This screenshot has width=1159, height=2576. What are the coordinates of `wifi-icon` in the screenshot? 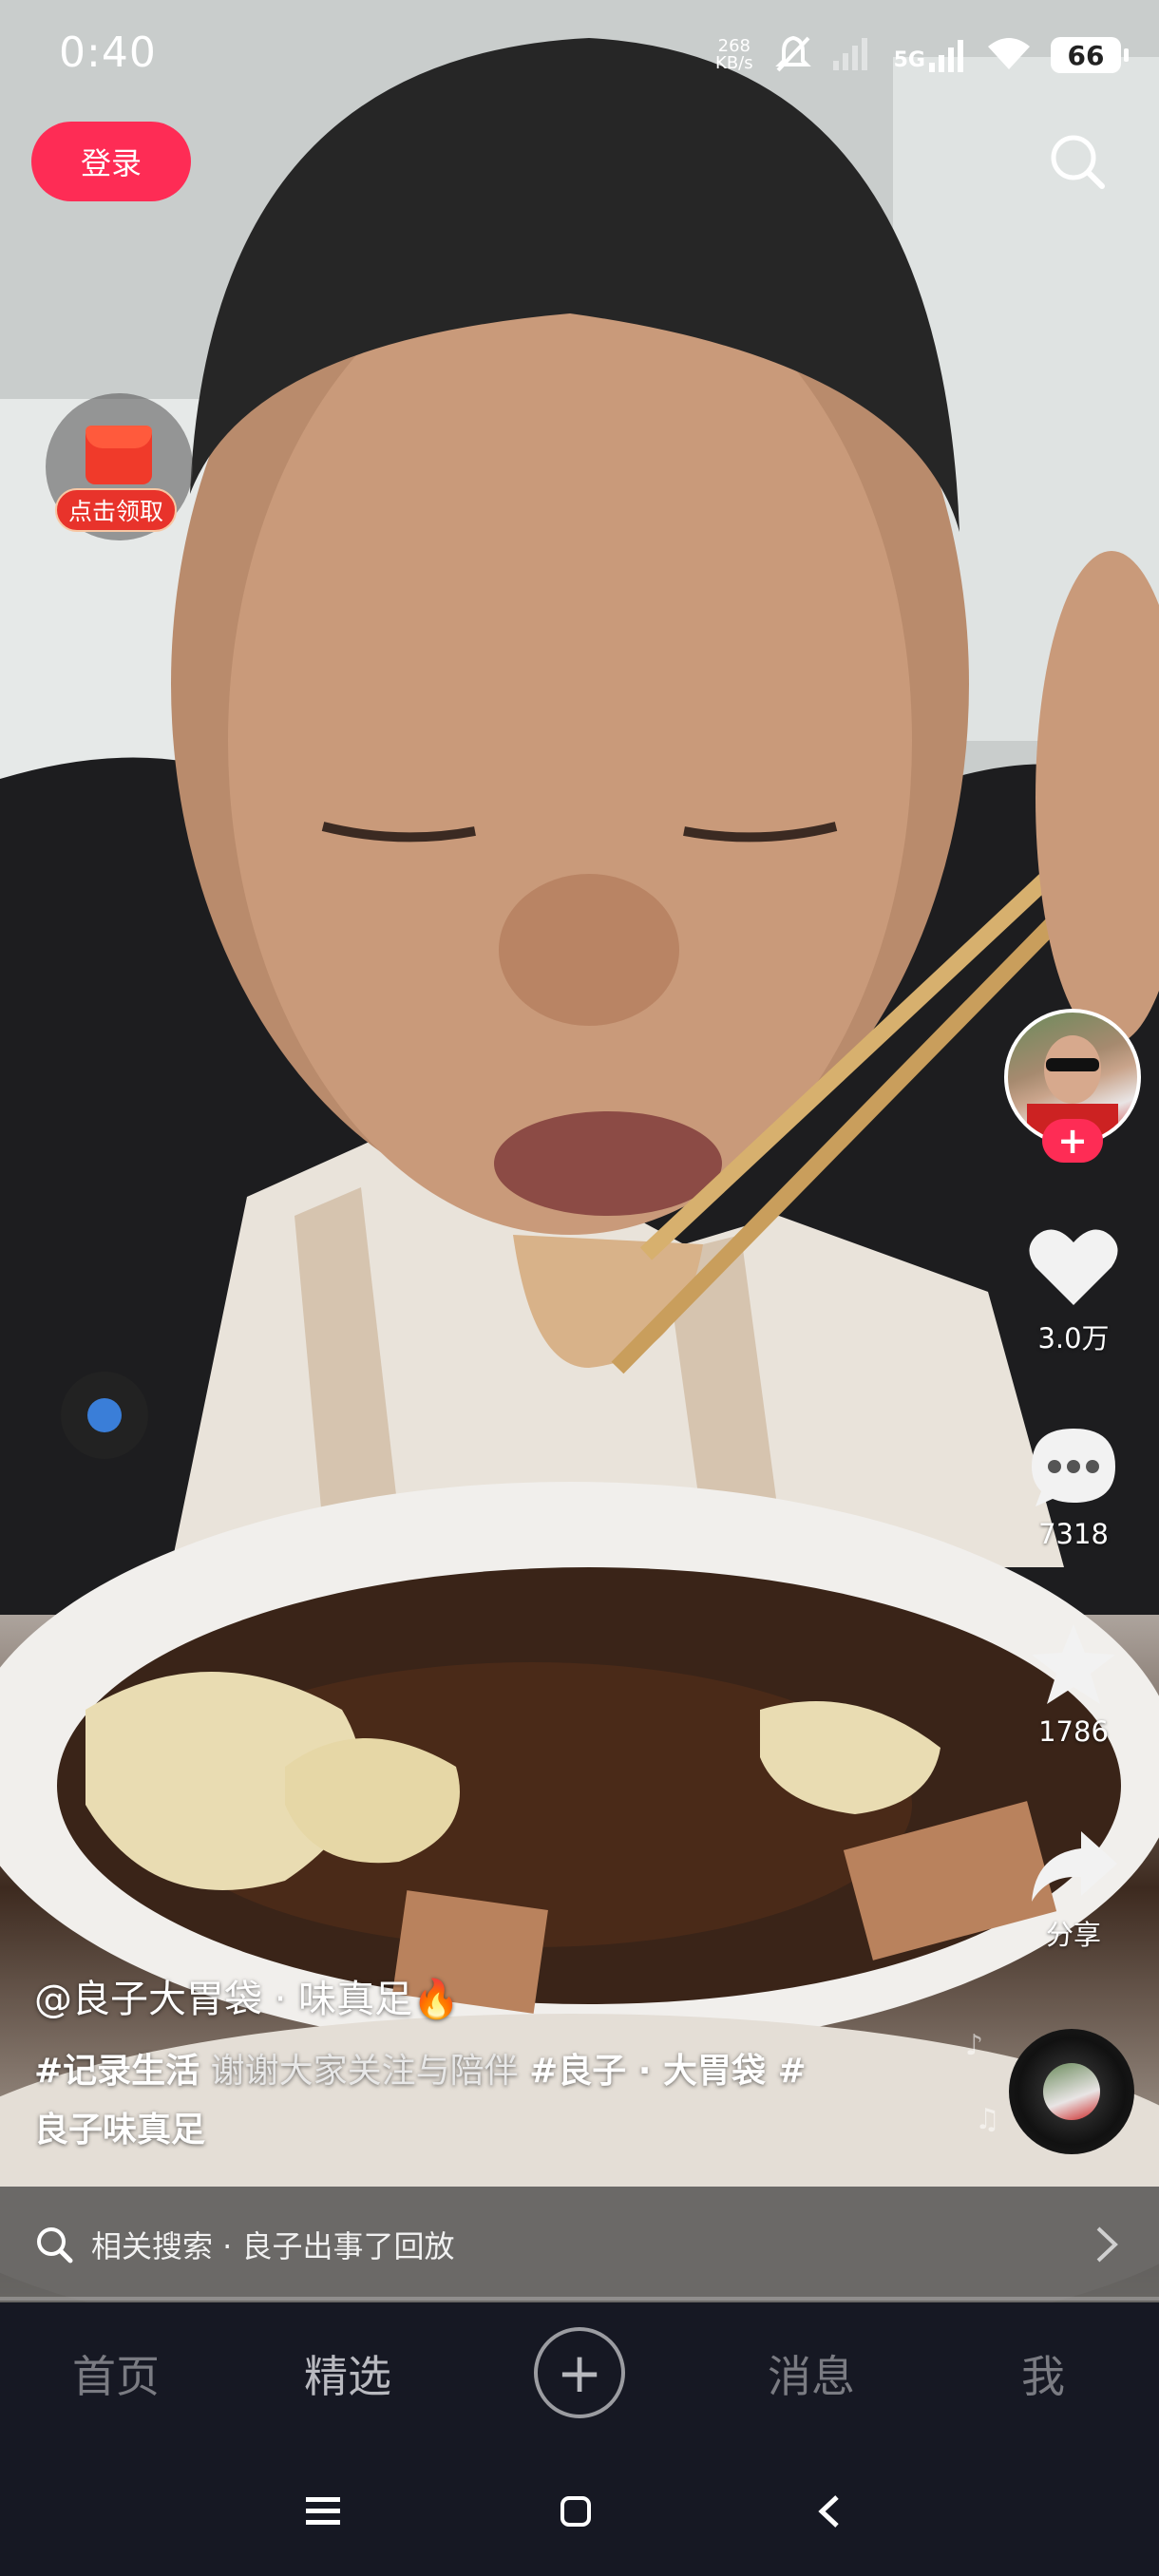 It's located at (1009, 55).